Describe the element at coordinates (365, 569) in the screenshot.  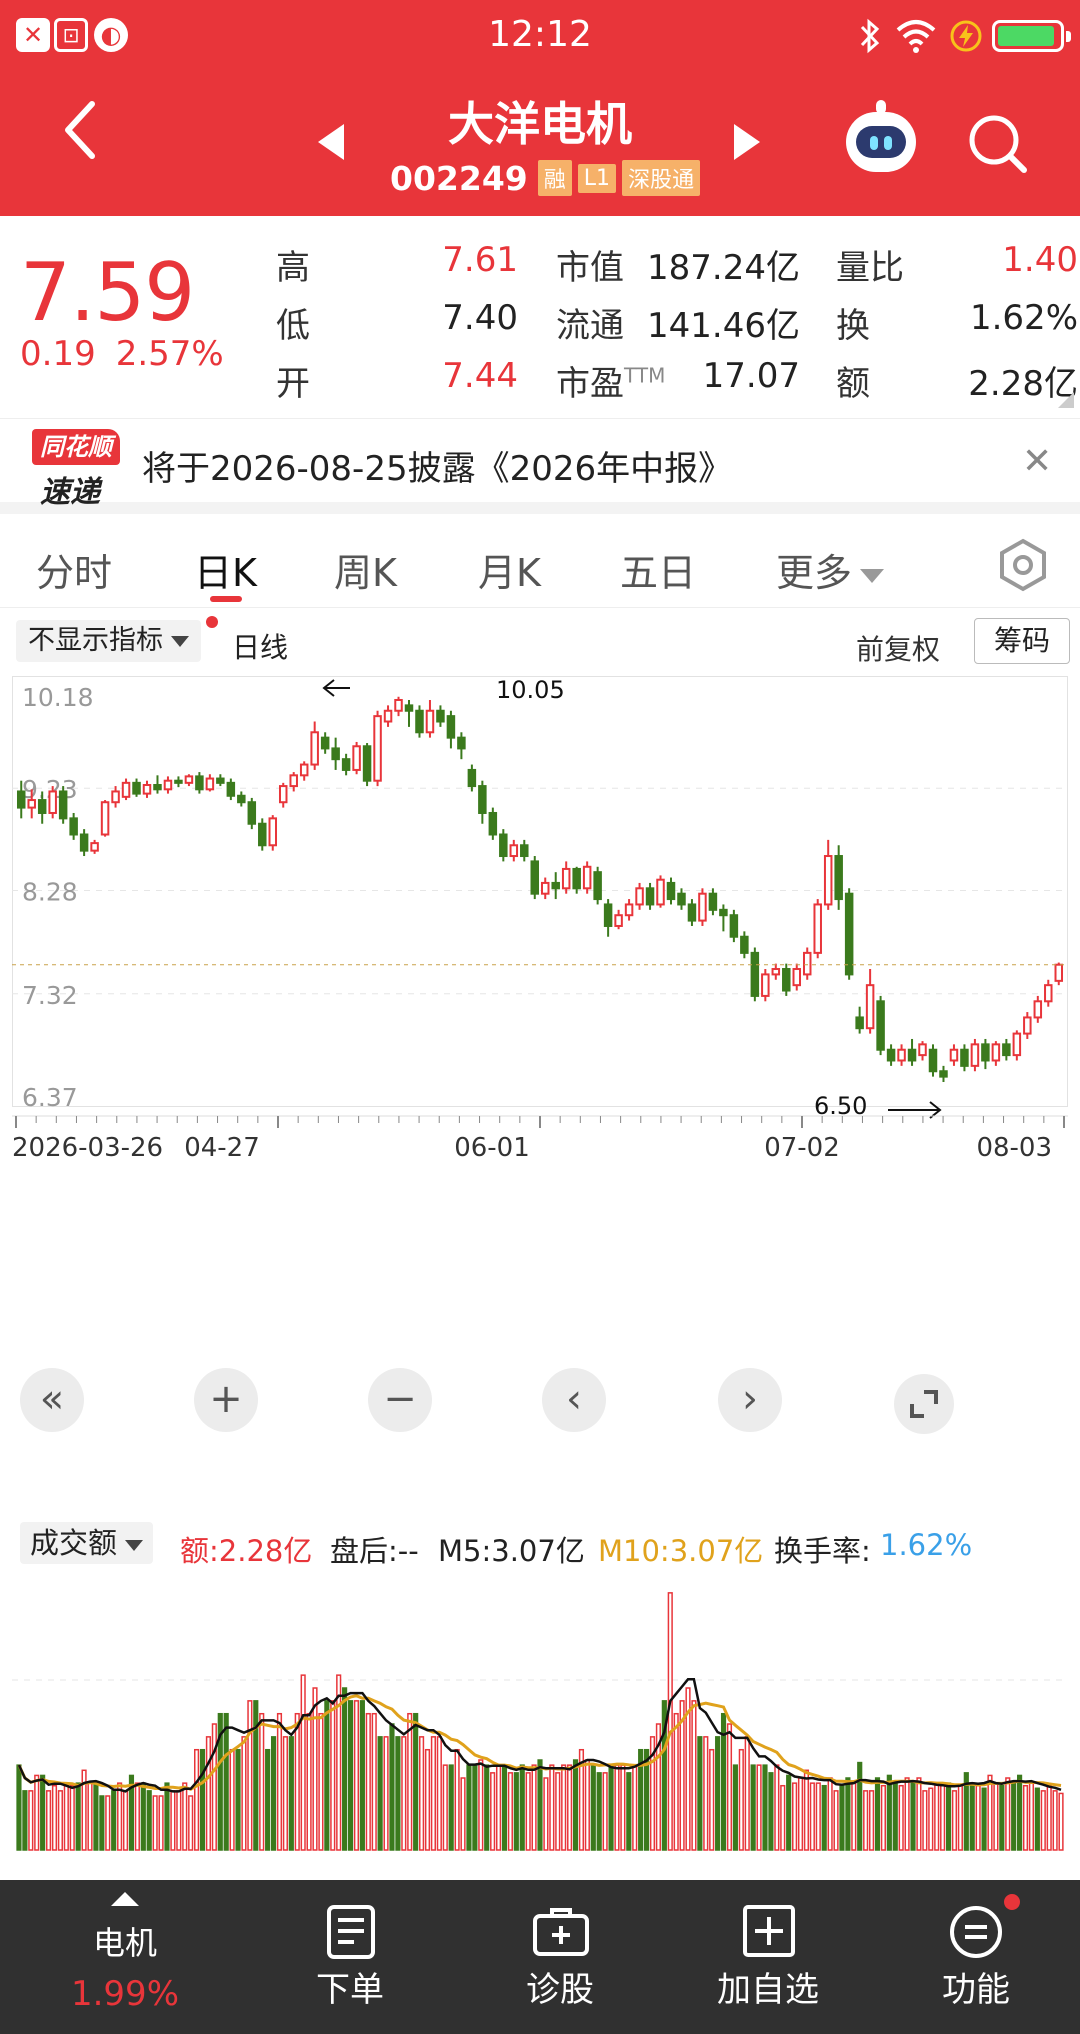
I see `tab-weekly-k: 周K` at that location.